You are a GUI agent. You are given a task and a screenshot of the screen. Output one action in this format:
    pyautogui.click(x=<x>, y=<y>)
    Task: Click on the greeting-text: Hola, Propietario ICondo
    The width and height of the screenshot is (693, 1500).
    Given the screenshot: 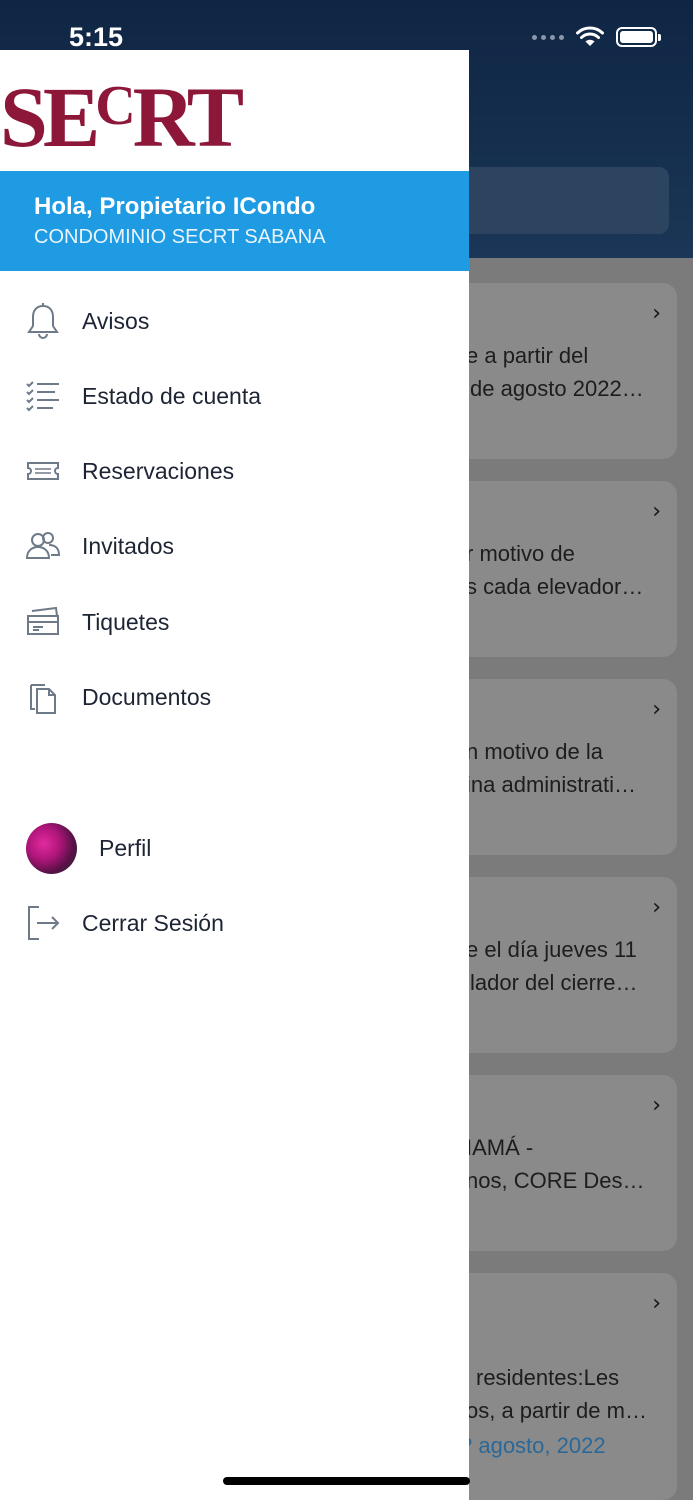 What is the action you would take?
    pyautogui.click(x=175, y=206)
    